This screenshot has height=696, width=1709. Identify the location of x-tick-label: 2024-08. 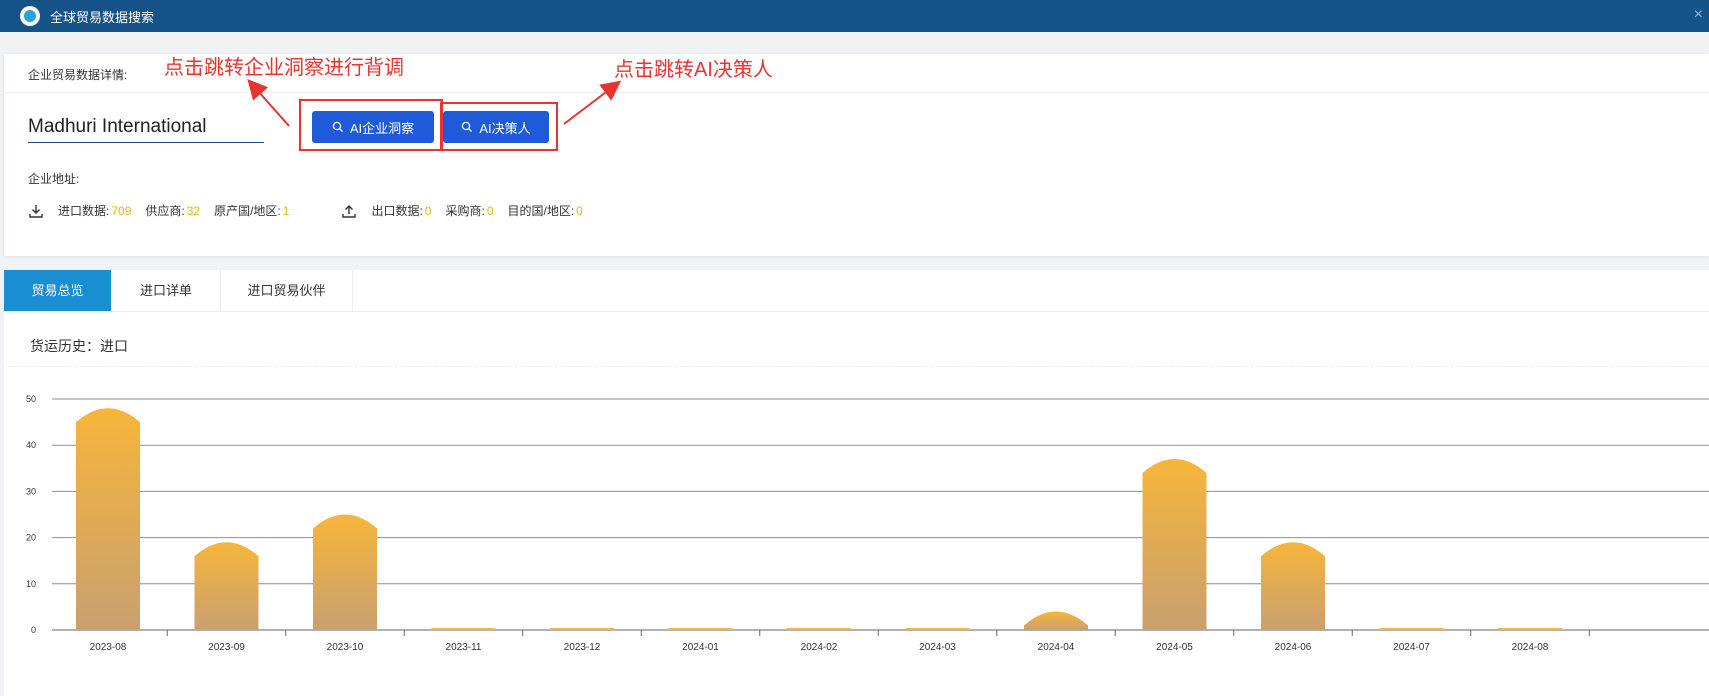
(1530, 647).